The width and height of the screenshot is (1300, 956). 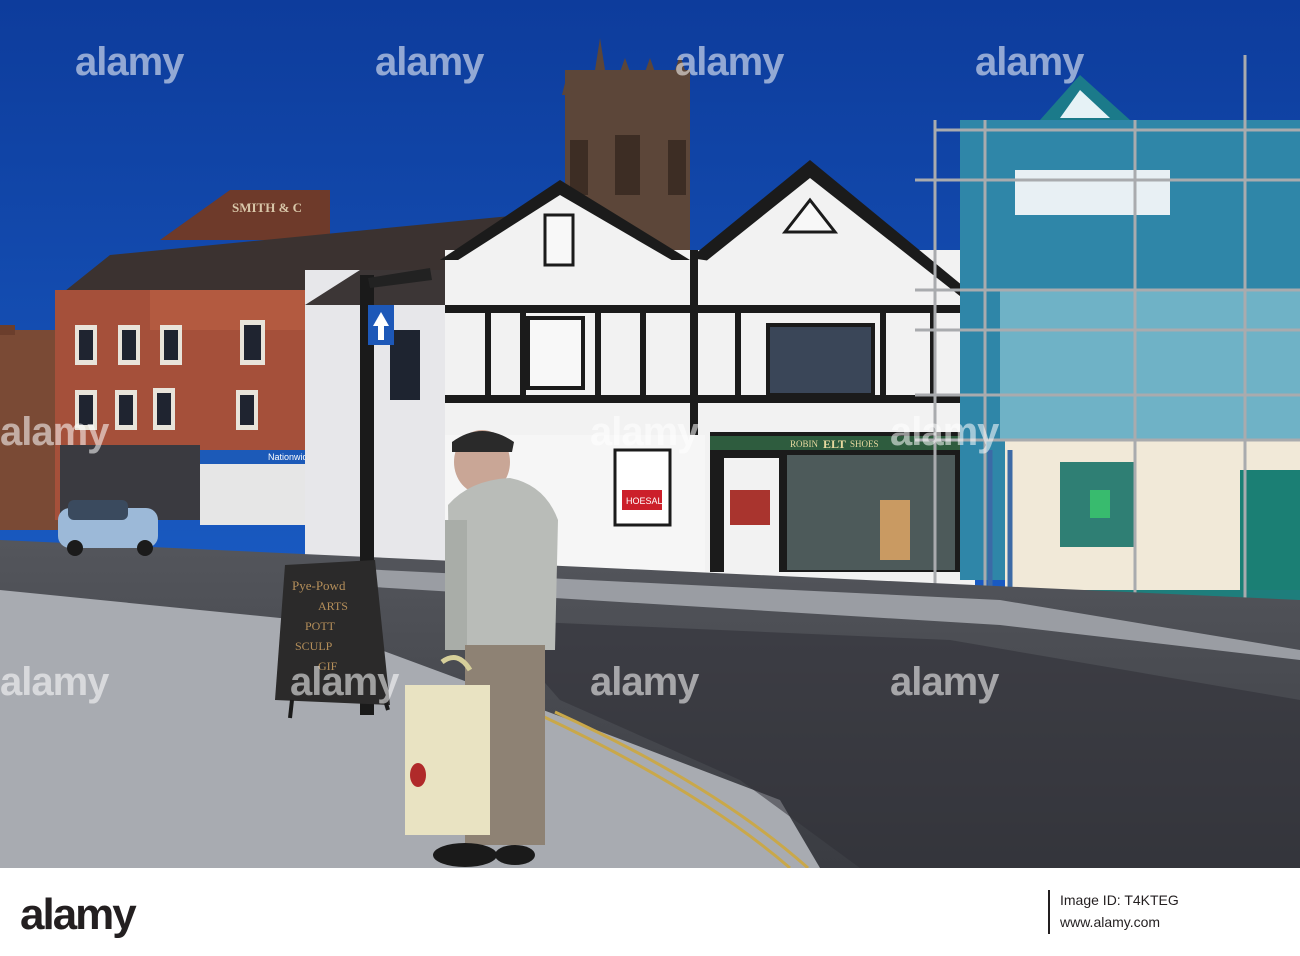 What do you see at coordinates (644, 682) in the screenshot?
I see `watermark-10: alamy` at bounding box center [644, 682].